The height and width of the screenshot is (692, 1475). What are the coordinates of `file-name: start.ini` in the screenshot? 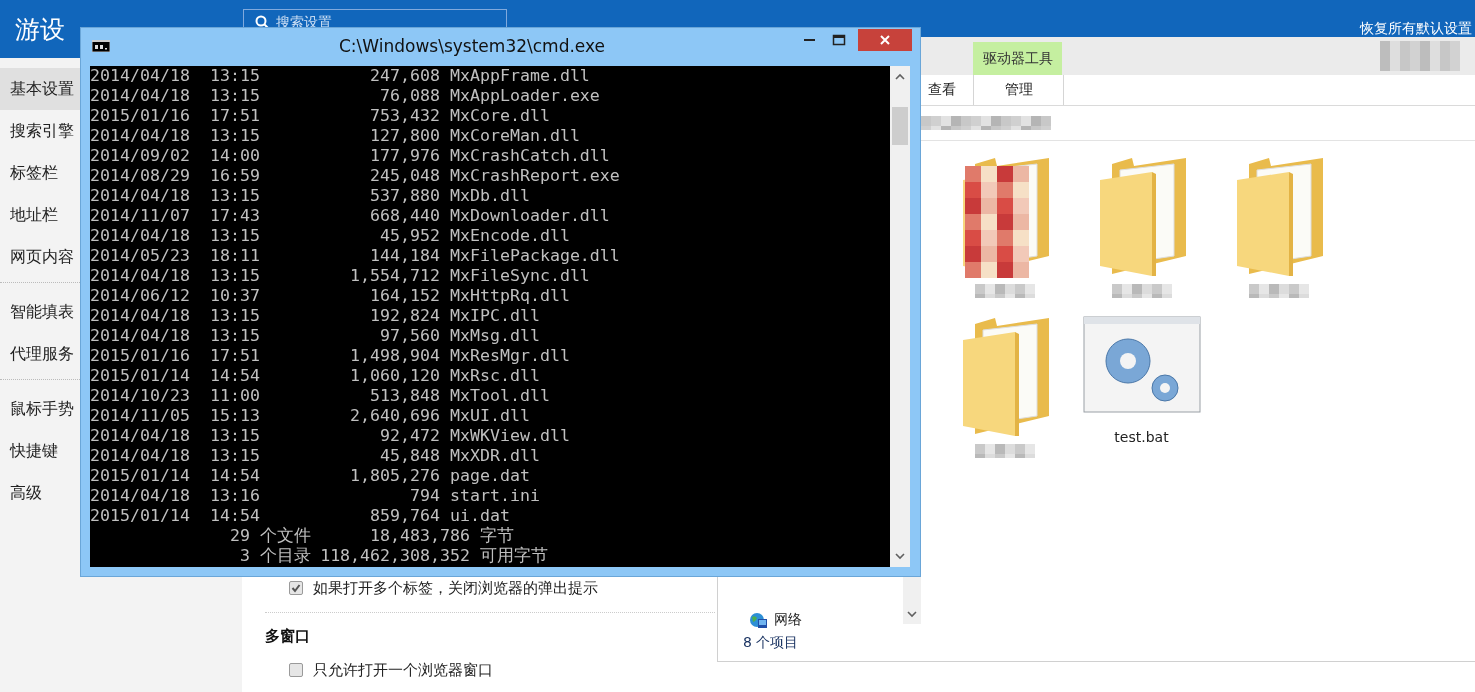 It's located at (495, 496).